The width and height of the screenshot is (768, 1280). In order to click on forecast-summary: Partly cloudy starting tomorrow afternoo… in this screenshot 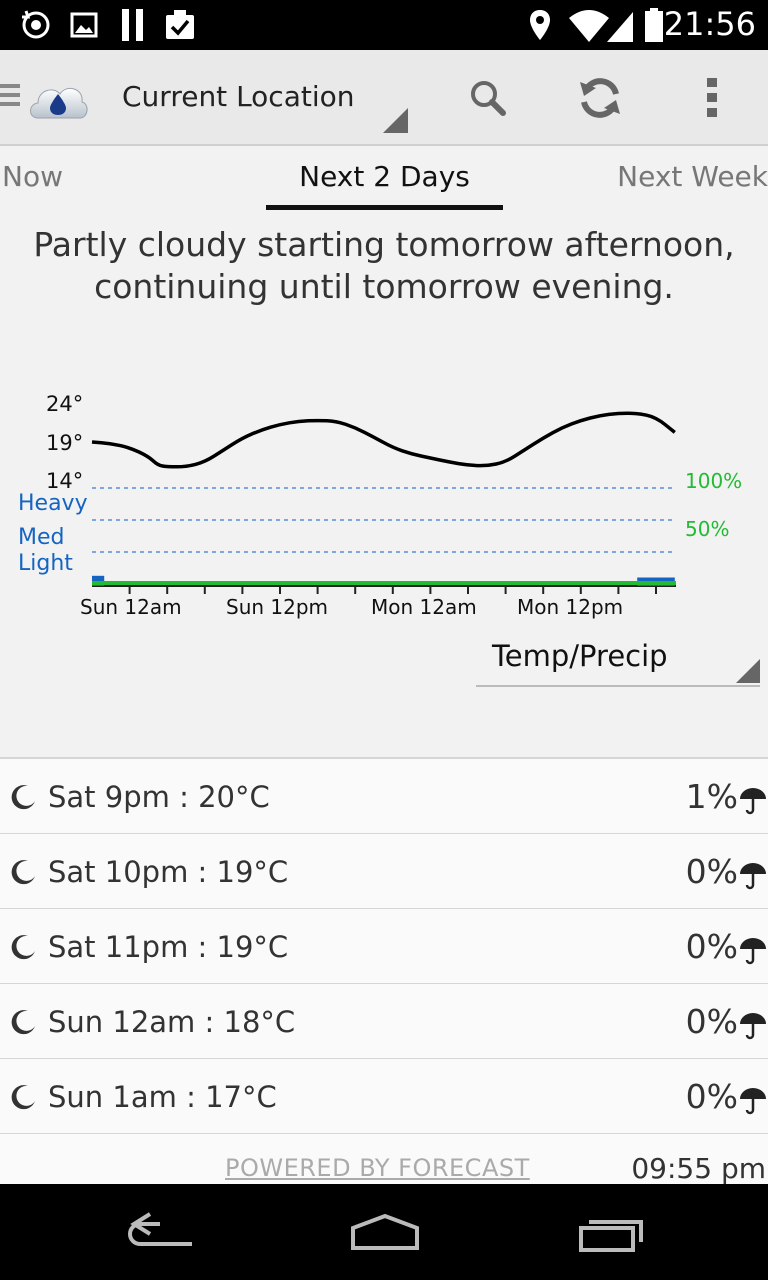, I will do `click(384, 265)`.